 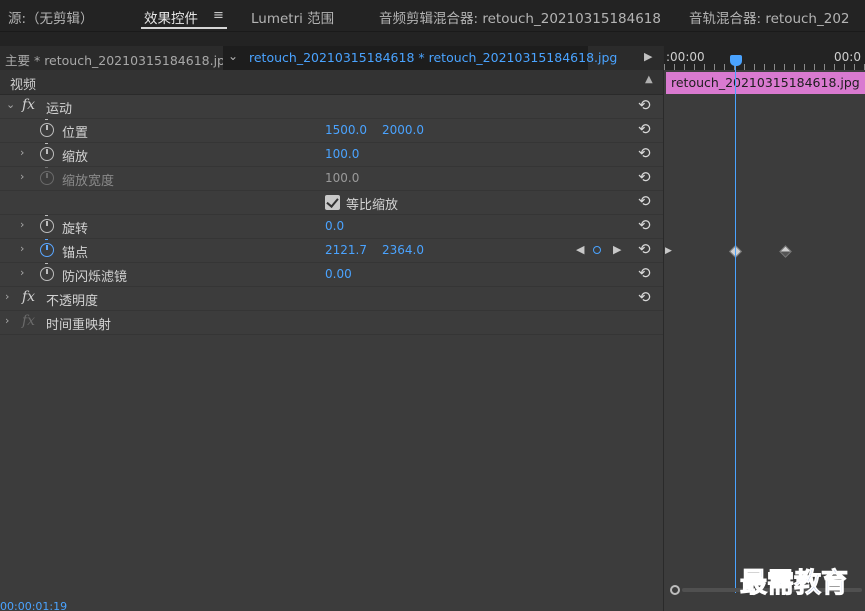 What do you see at coordinates (617, 249) in the screenshot?
I see `next-keyframe-icon: ▶` at bounding box center [617, 249].